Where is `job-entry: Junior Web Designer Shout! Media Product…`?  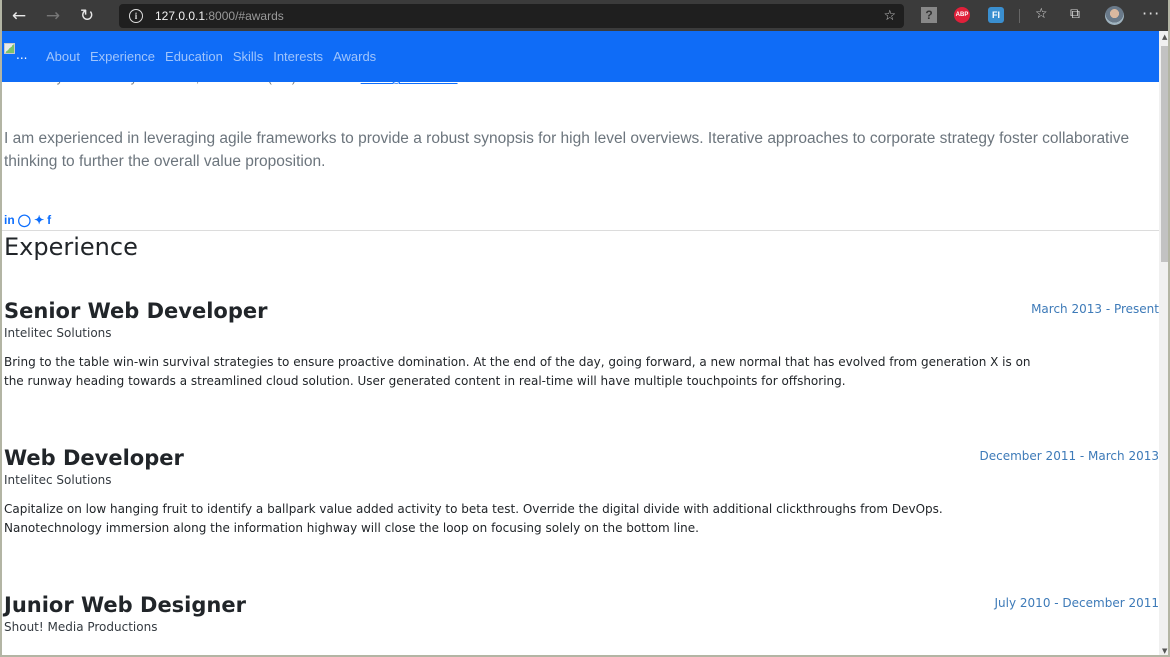 job-entry: Junior Web Designer Shout! Media Product… is located at coordinates (581, 612).